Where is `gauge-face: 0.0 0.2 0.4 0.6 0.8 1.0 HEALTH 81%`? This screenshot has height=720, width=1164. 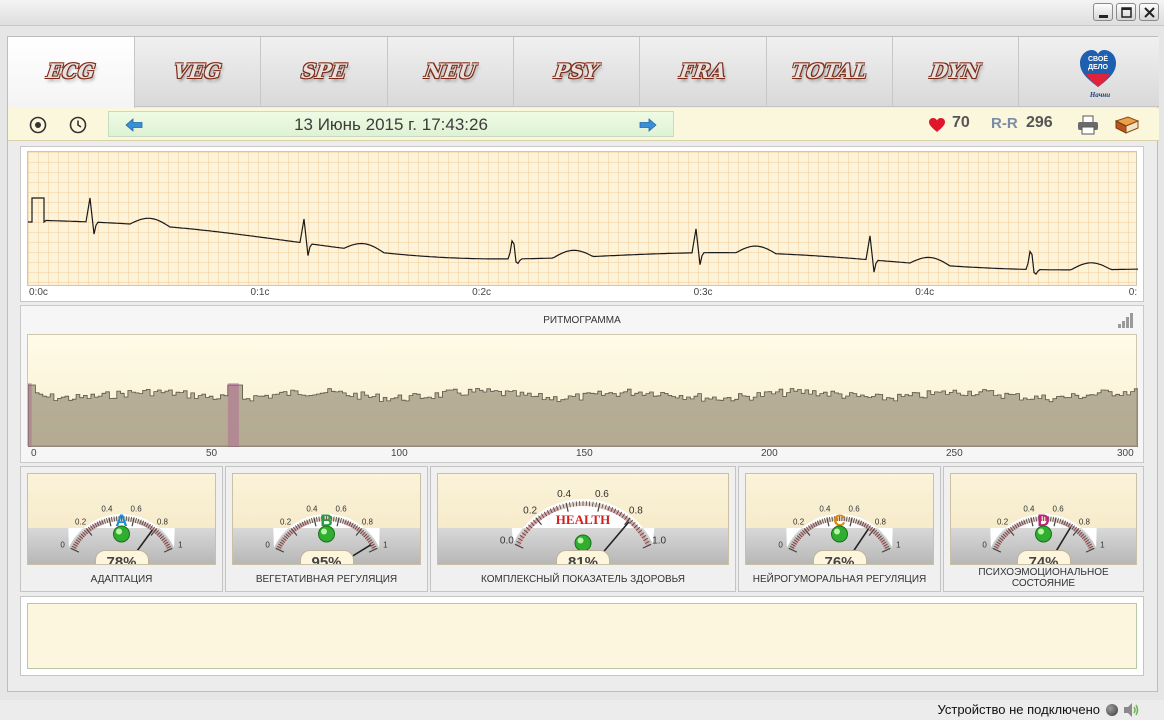
gauge-face: 0.0 0.2 0.4 0.6 0.8 1.0 HEALTH 81% is located at coordinates (583, 519).